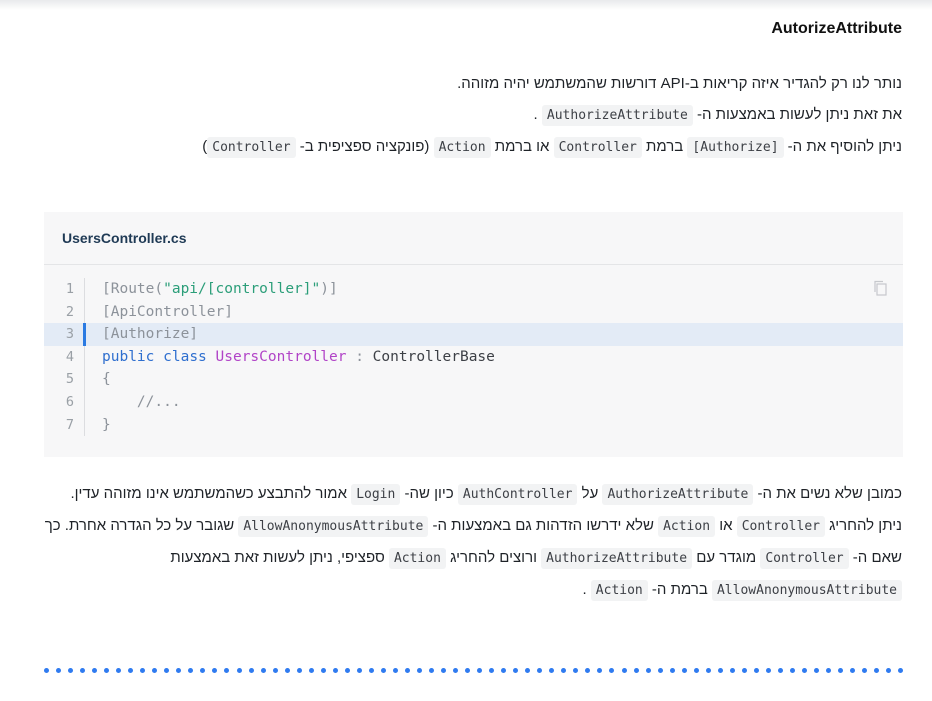 The image size is (932, 701). What do you see at coordinates (128, 356) in the screenshot?
I see `code-token: public` at bounding box center [128, 356].